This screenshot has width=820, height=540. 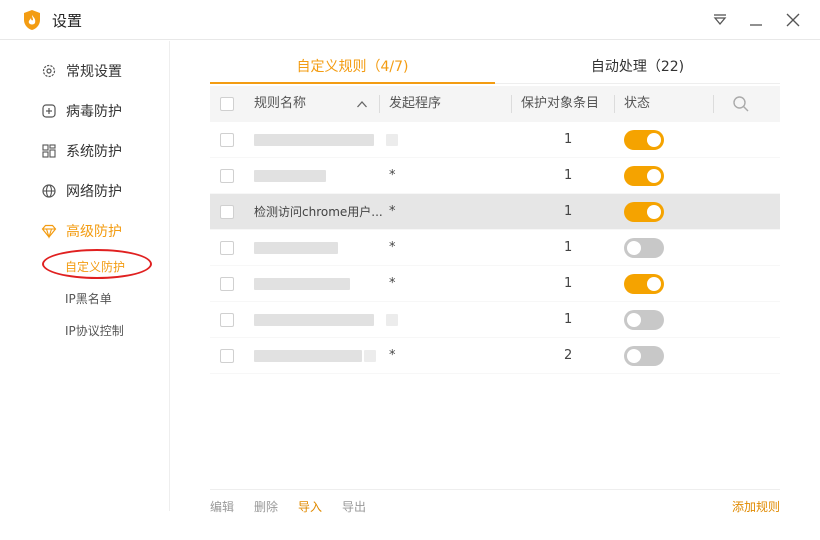 I want to click on globe-icon, so click(x=49, y=191).